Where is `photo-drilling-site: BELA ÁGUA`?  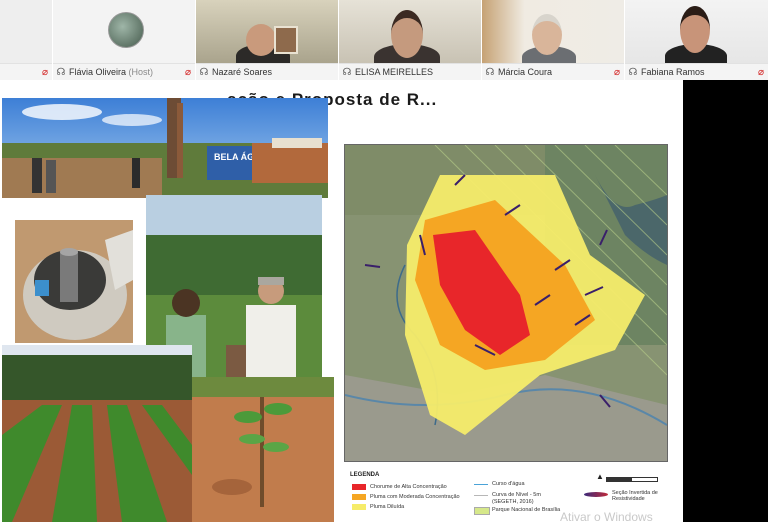
photo-drilling-site: BELA ÁGUA is located at coordinates (165, 148).